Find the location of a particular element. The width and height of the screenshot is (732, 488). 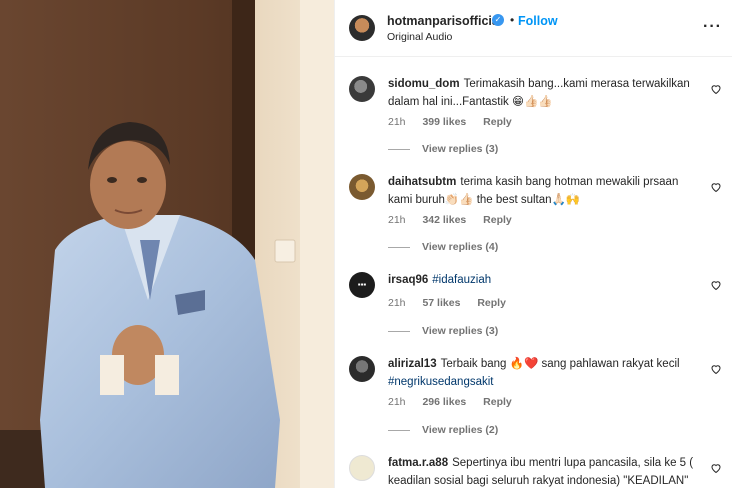

comment-meta: 21h 57 likes Reply is located at coordinates (454, 303).